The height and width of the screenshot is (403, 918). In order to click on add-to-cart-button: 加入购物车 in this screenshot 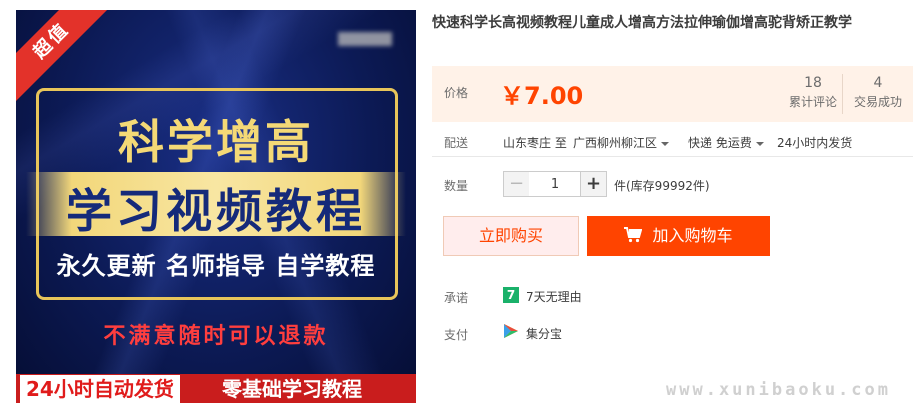, I will do `click(678, 236)`.